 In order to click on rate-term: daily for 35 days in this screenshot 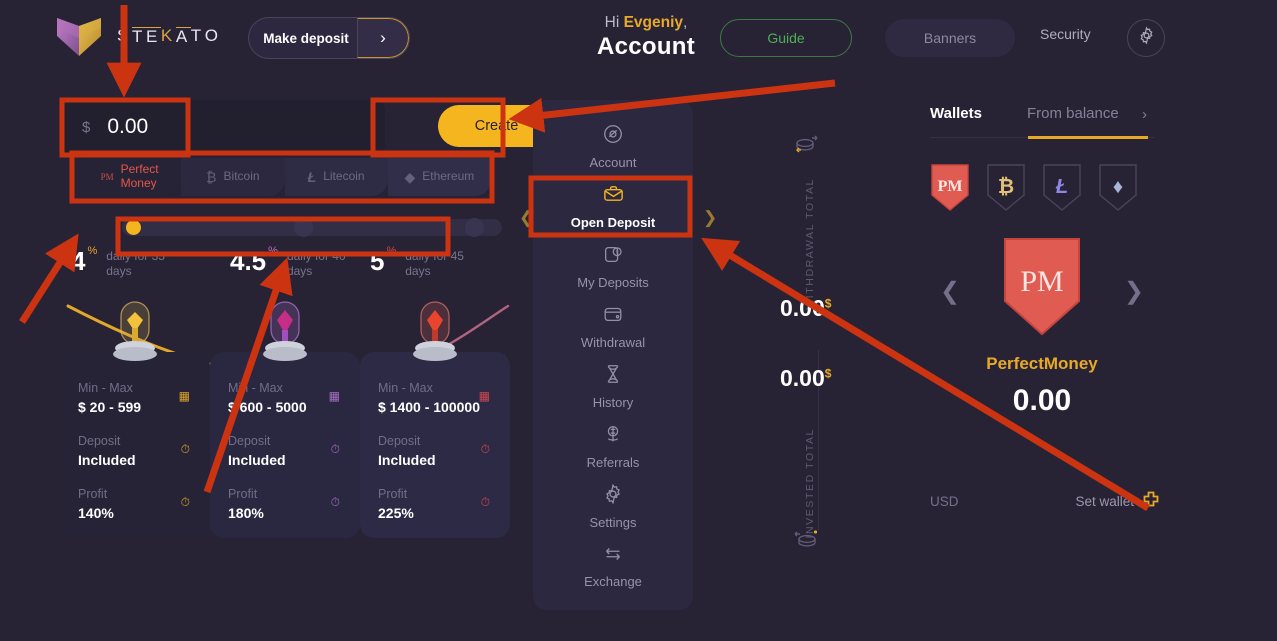, I will do `click(135, 263)`.